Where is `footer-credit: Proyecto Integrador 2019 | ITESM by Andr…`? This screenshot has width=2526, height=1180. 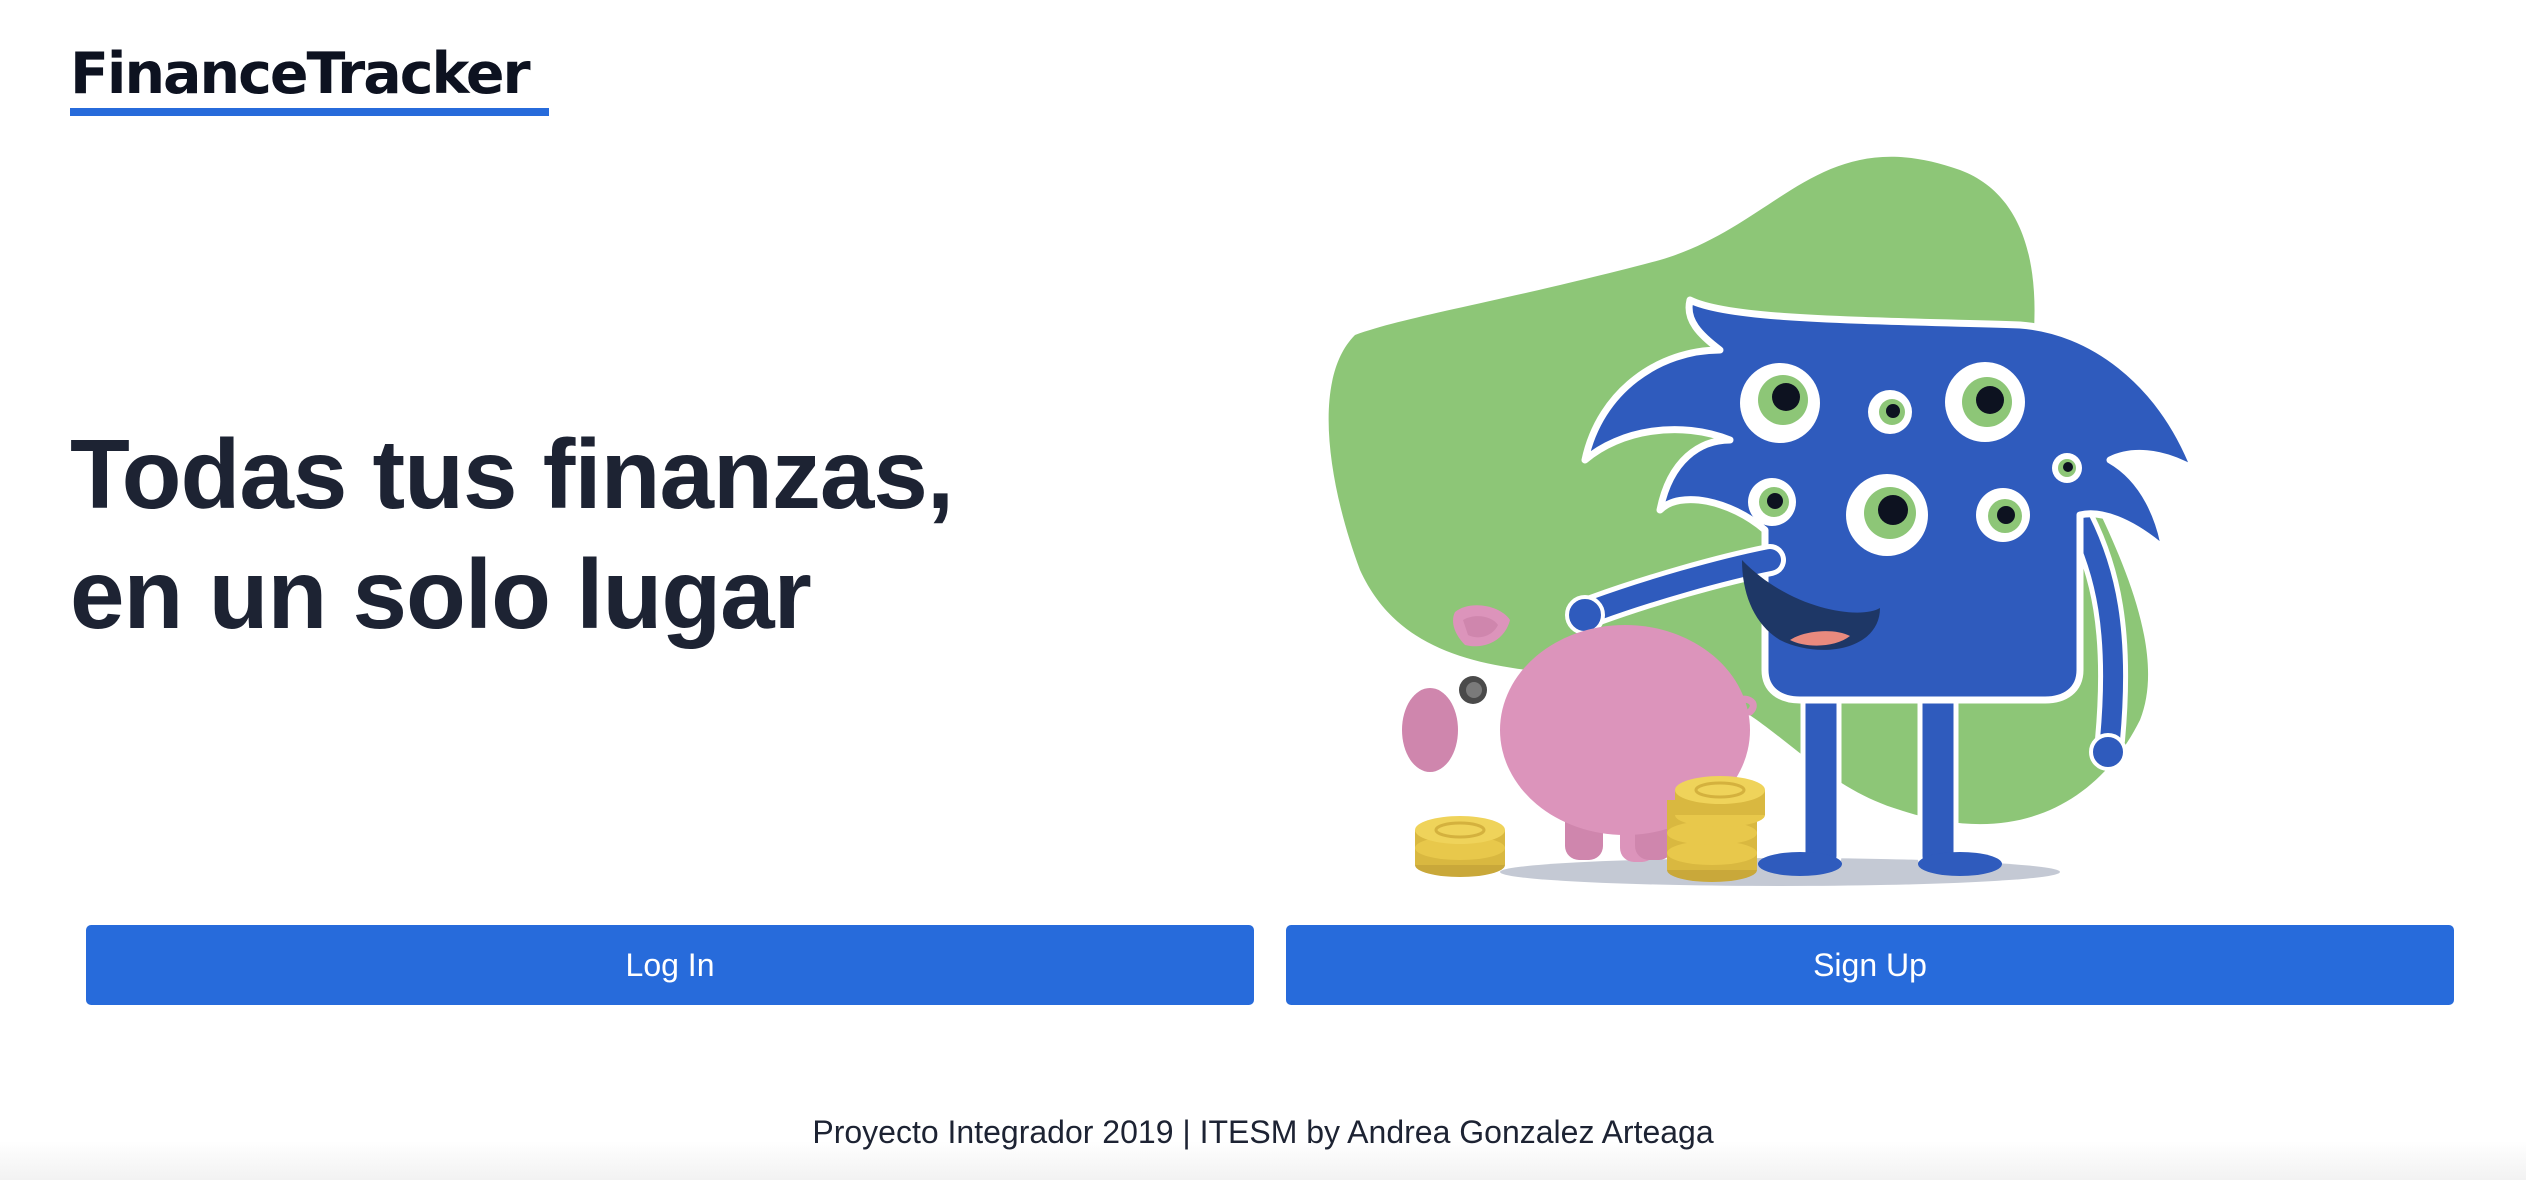
footer-credit: Proyecto Integrador 2019 | ITESM by Andr… is located at coordinates (1263, 1132).